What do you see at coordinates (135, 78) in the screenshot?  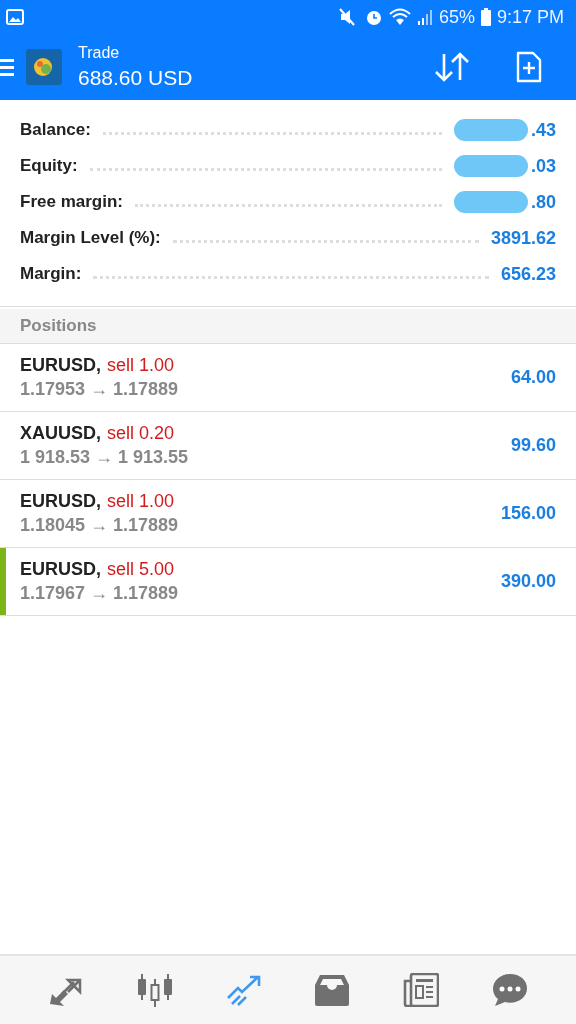 I see `account-balance: 688.60 USD` at bounding box center [135, 78].